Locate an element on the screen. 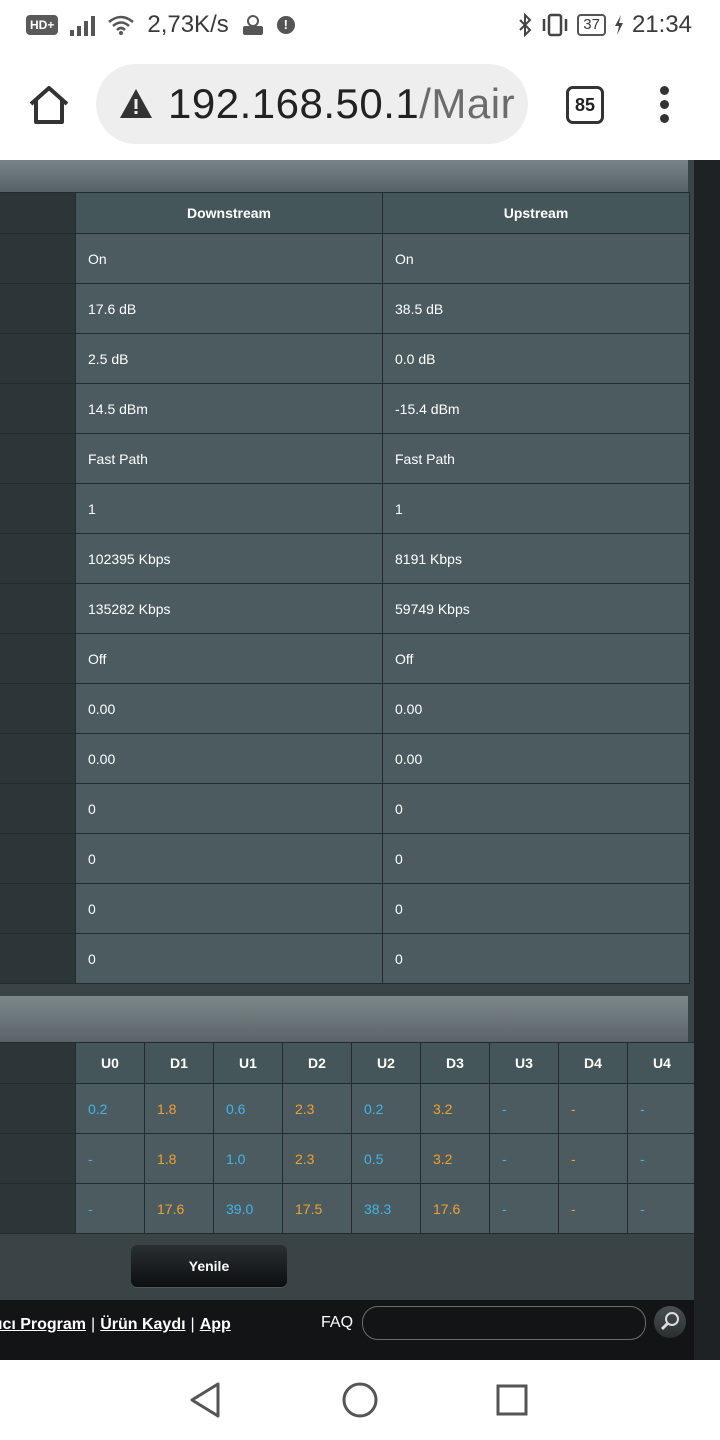  home-icon is located at coordinates (49, 105).